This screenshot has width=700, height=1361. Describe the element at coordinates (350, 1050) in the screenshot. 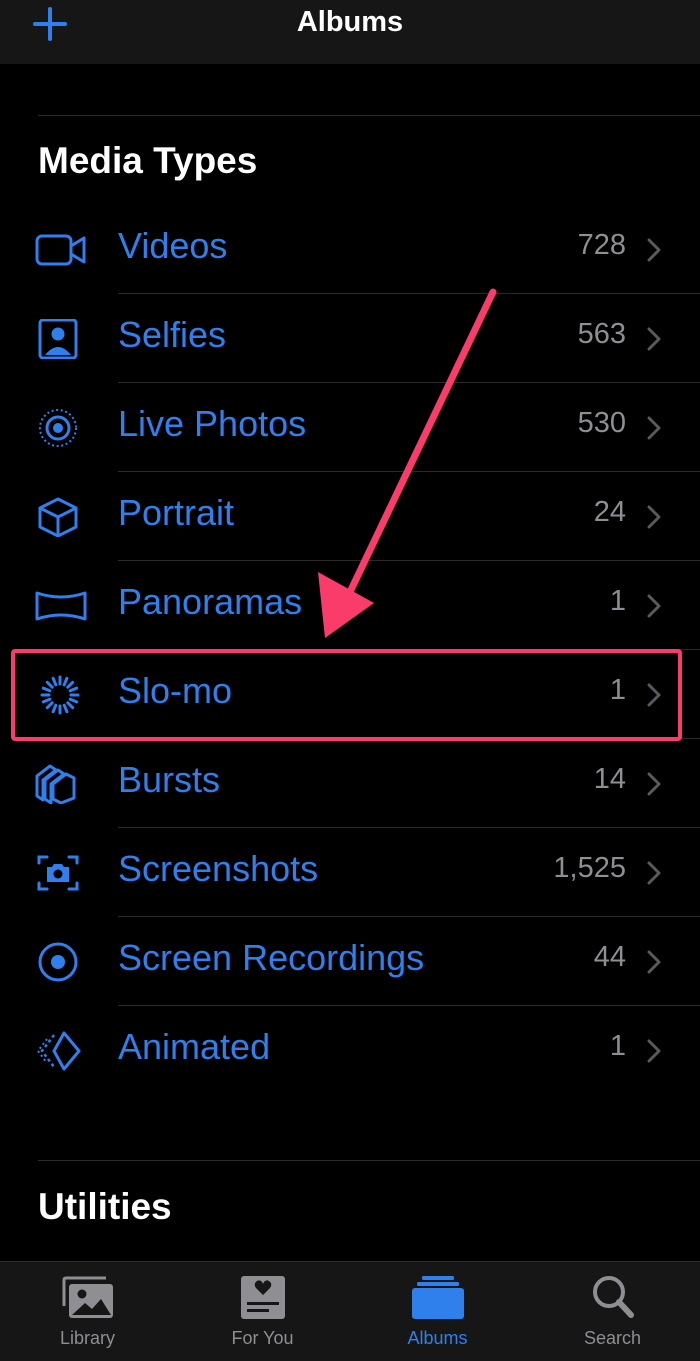

I see `media-type-row-animated: Animated 1` at that location.